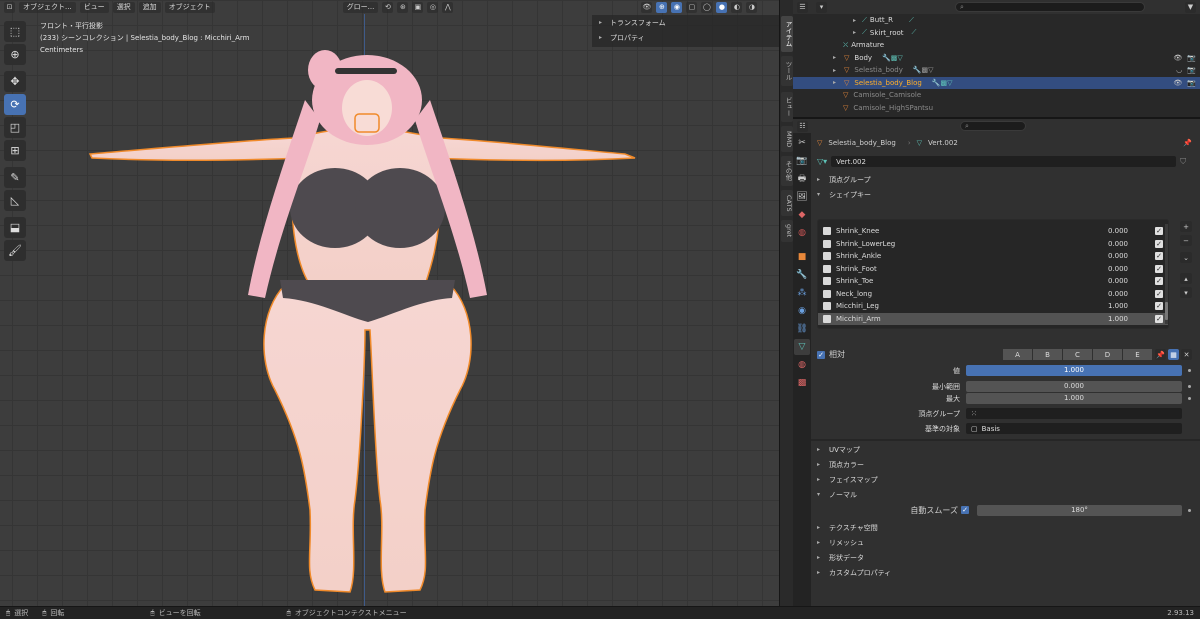 Image resolution: width=1200 pixels, height=619 pixels. What do you see at coordinates (1077, 354) in the screenshot?
I see `shape-button-c: C` at bounding box center [1077, 354].